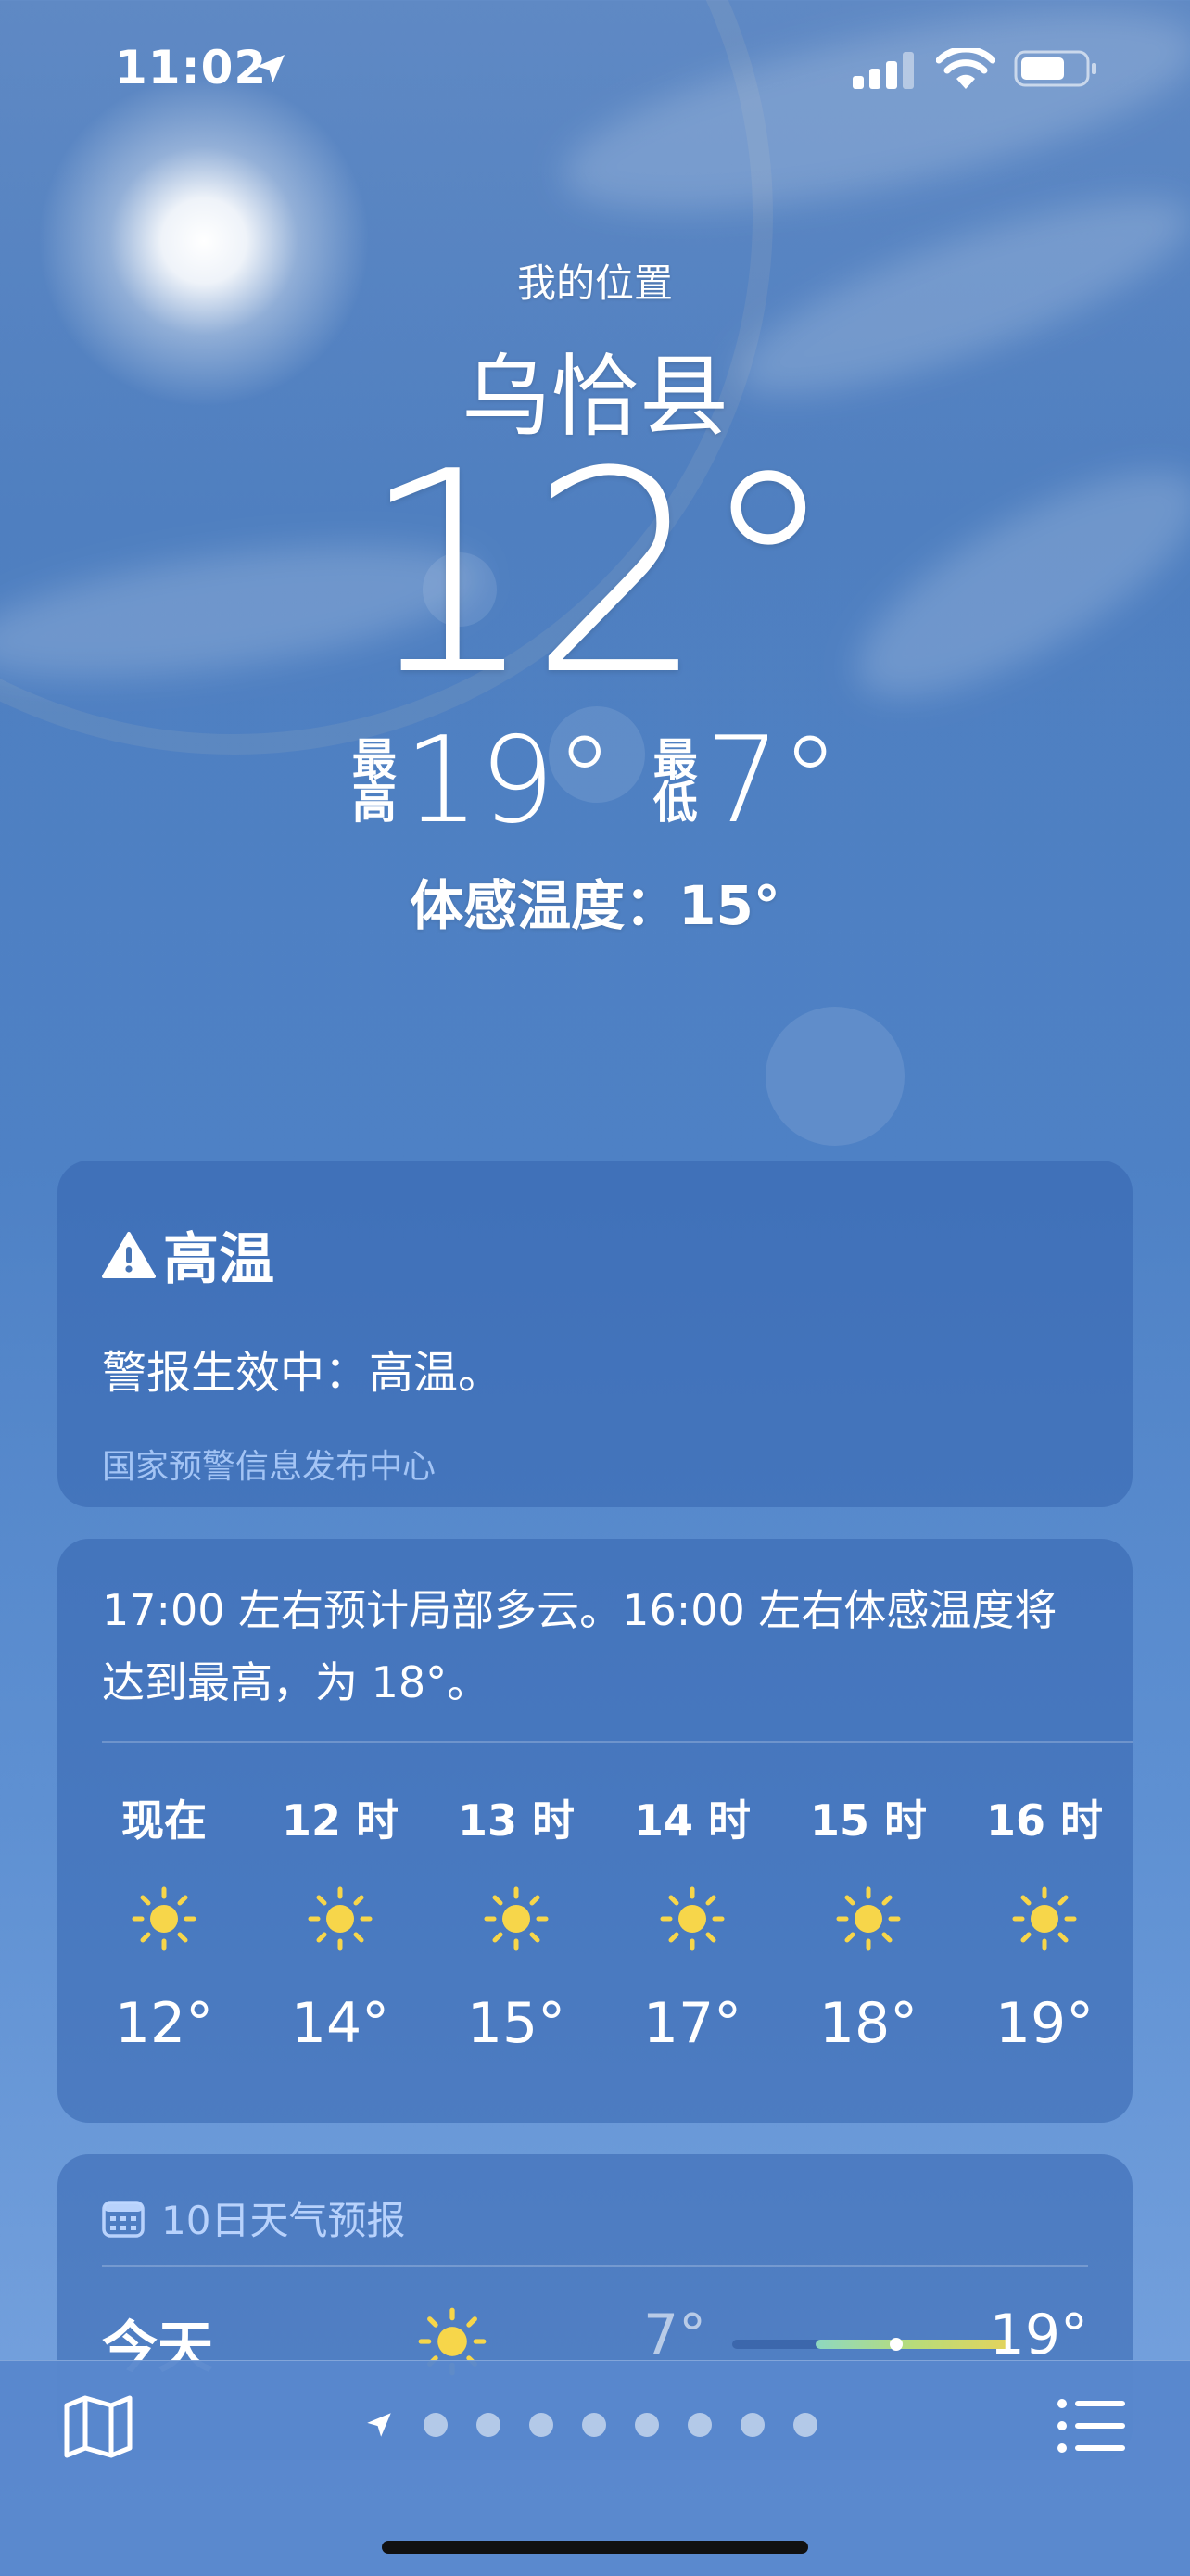  I want to click on alert-body: 警报生效中：高温。, so click(302, 1373).